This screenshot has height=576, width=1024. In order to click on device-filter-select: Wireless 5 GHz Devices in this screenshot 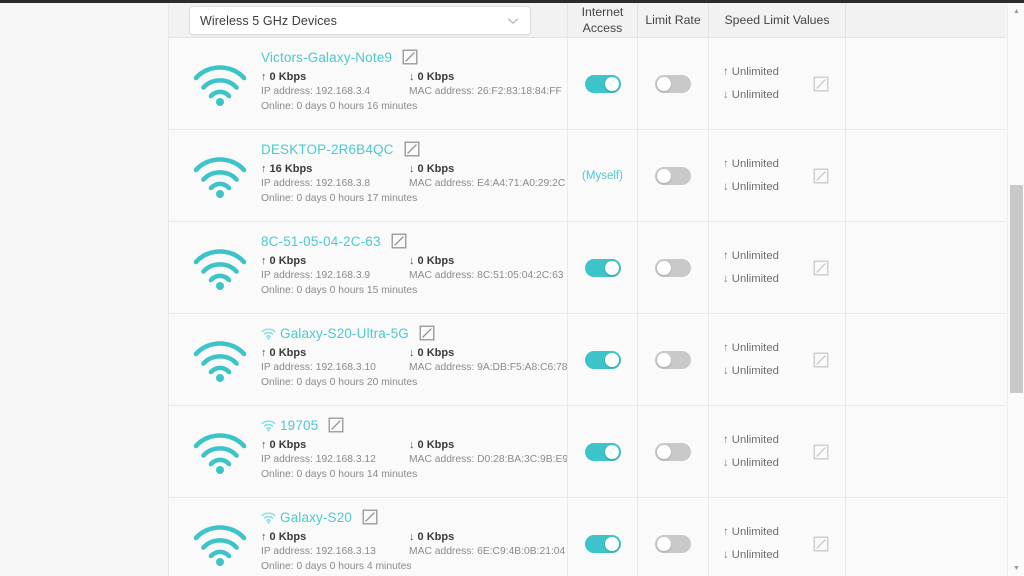, I will do `click(360, 20)`.